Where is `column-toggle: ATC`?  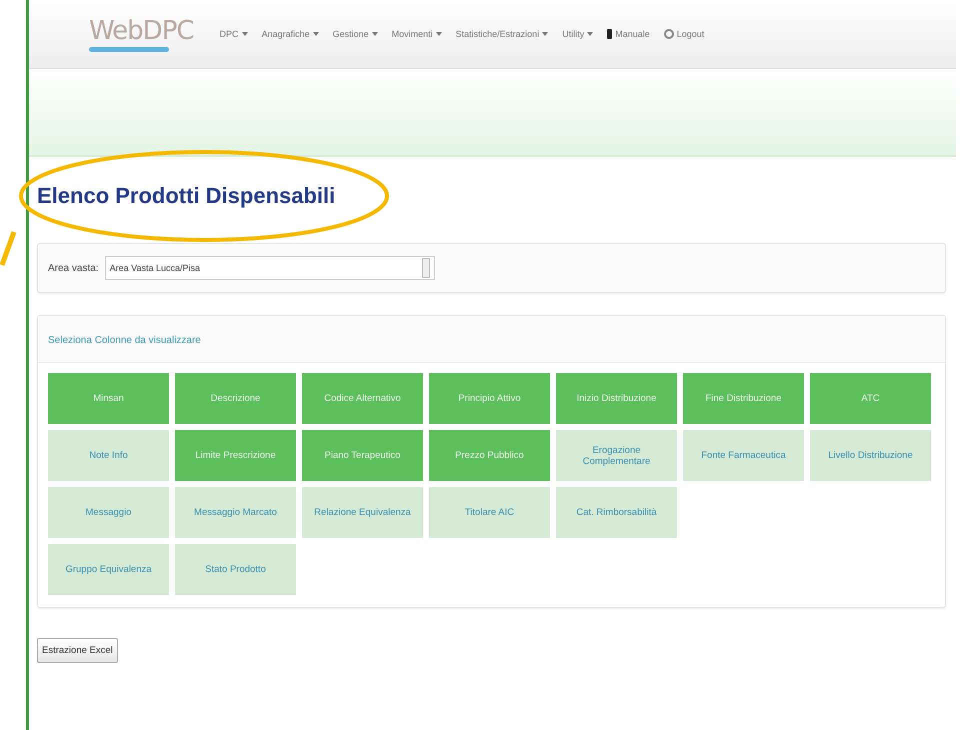 column-toggle: ATC is located at coordinates (870, 398).